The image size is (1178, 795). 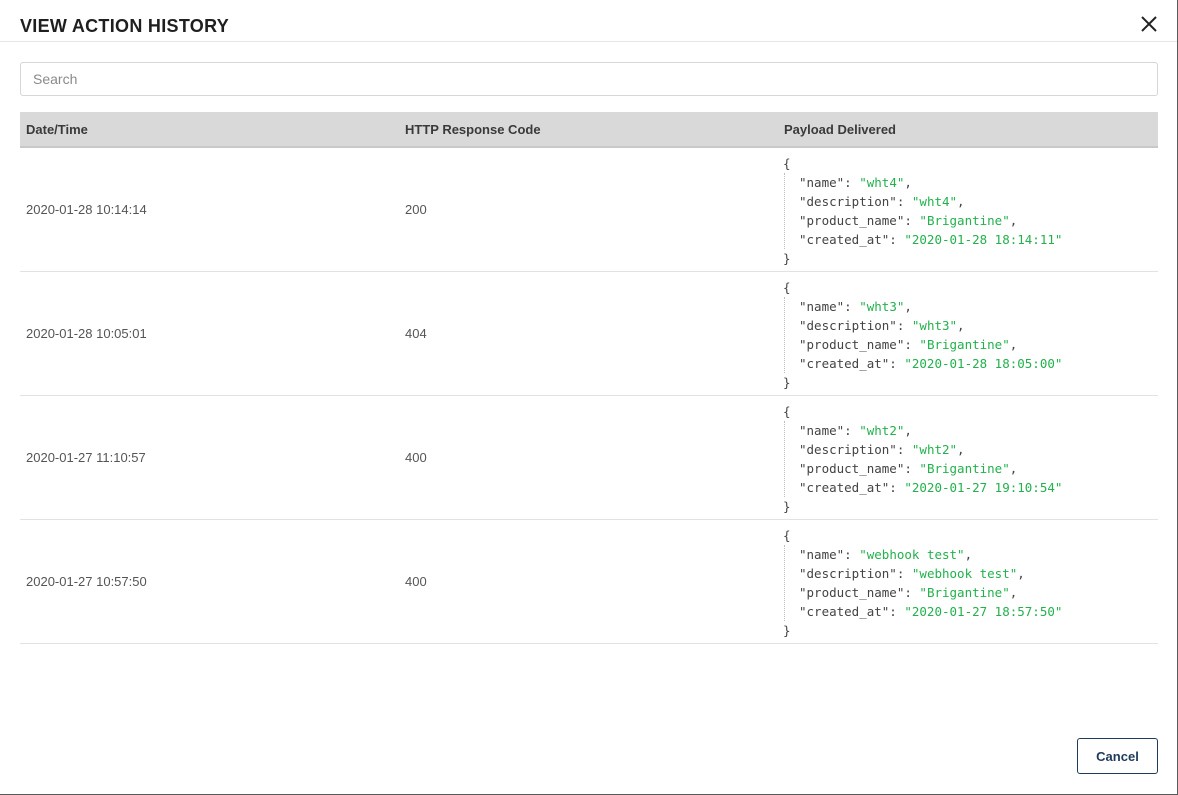 I want to click on close-icon, so click(x=1149, y=24).